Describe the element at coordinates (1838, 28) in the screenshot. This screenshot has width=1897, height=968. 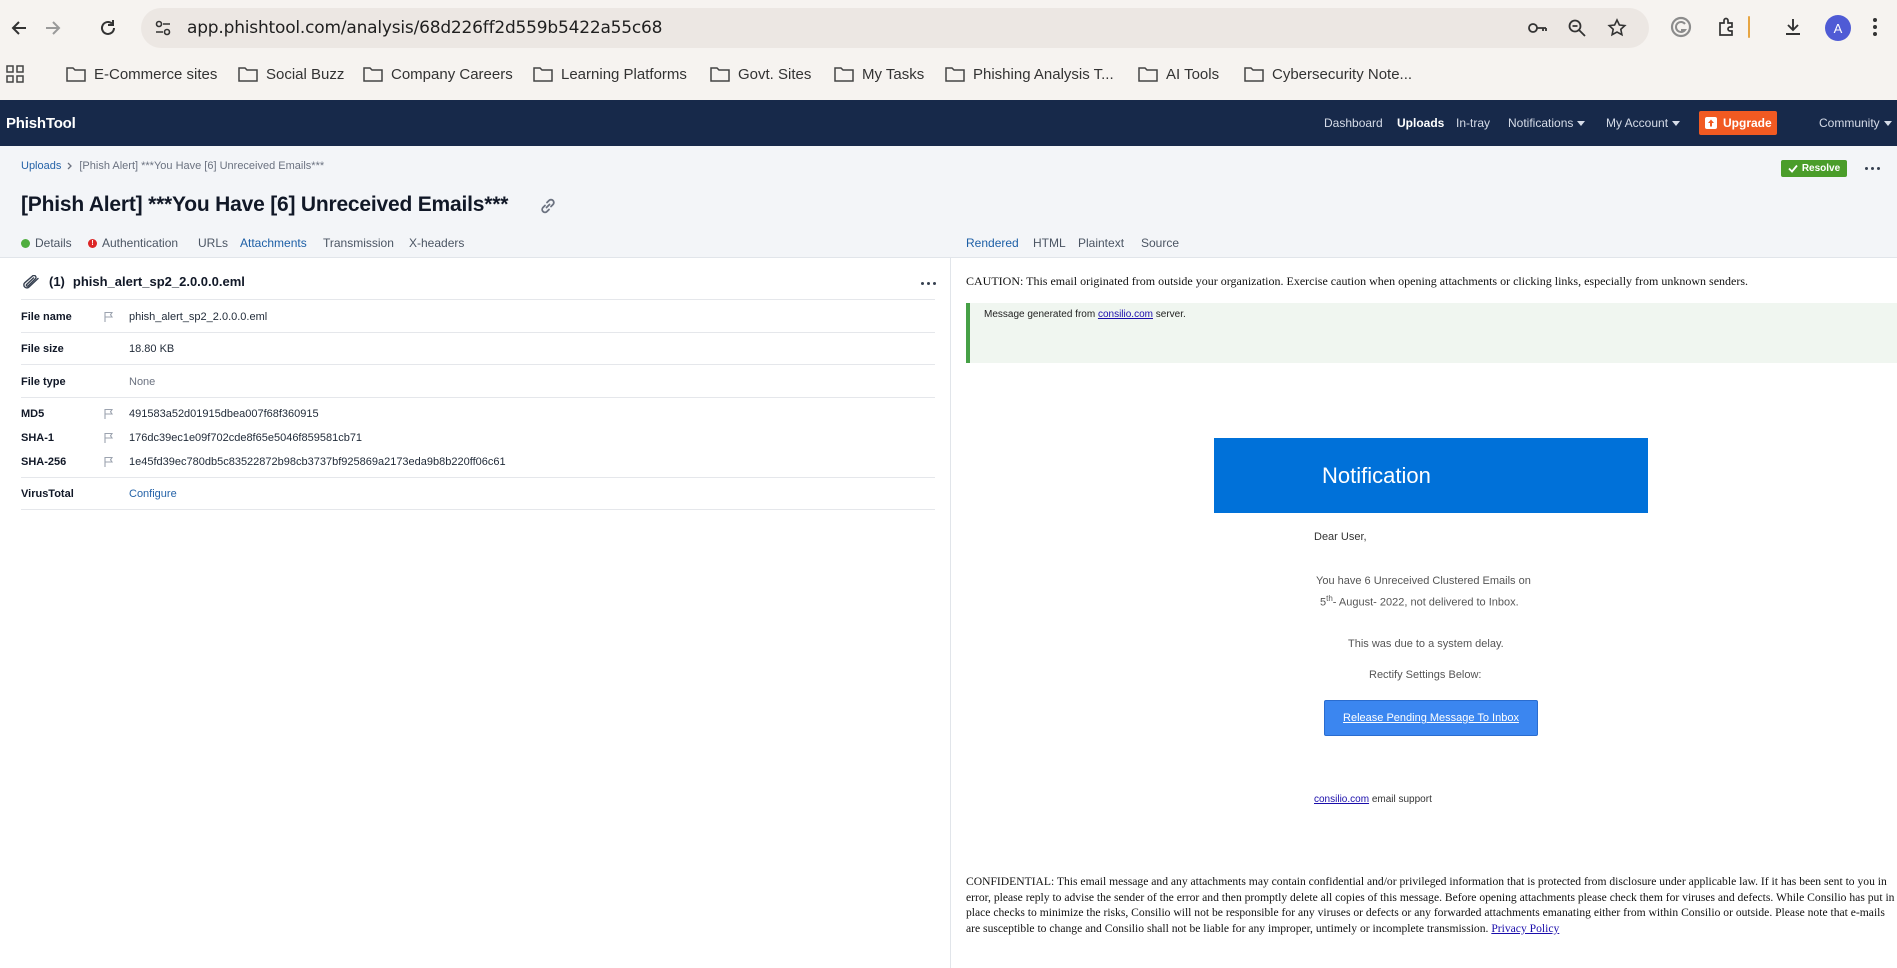
I see `profile-avatar: A` at that location.